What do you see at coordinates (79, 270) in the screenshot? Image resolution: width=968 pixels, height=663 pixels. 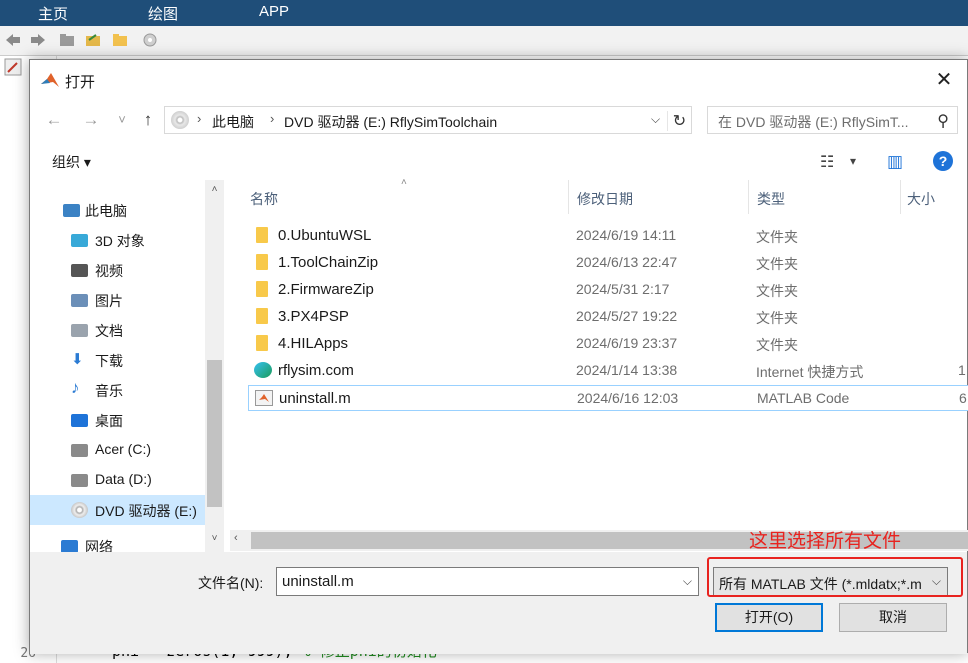 I see `video-icon` at bounding box center [79, 270].